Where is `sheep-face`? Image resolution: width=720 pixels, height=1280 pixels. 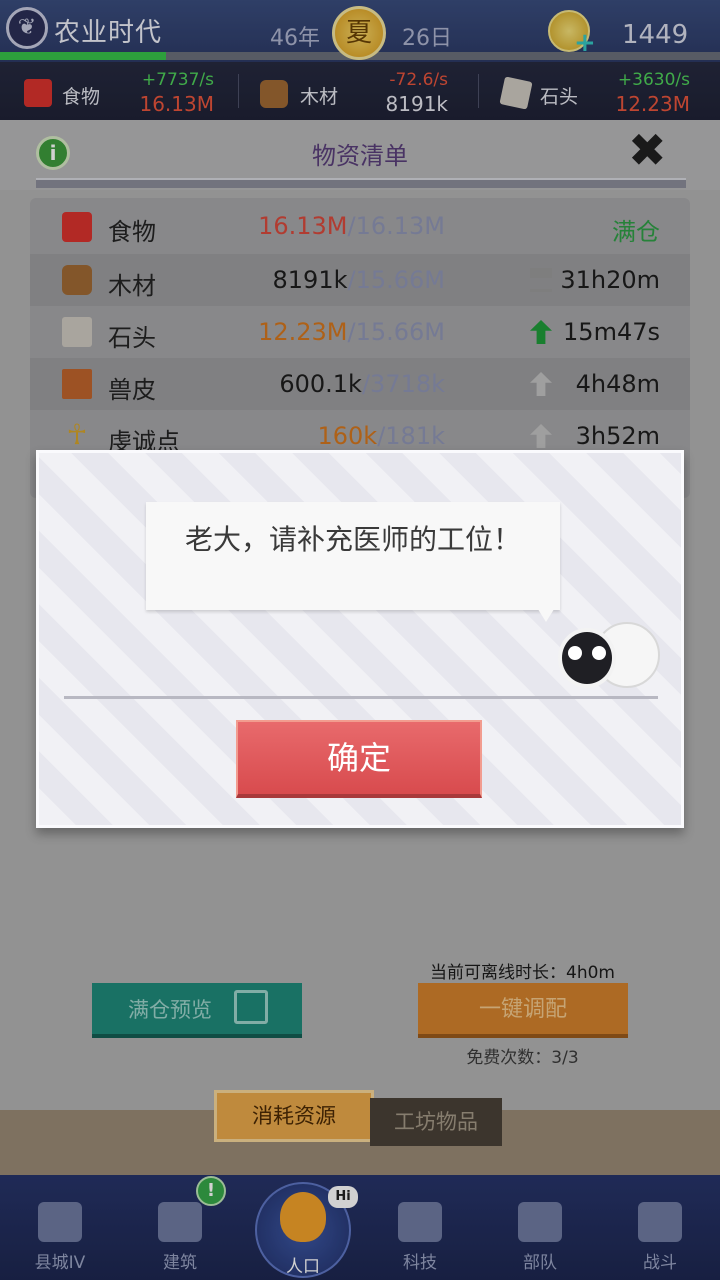 sheep-face is located at coordinates (587, 658).